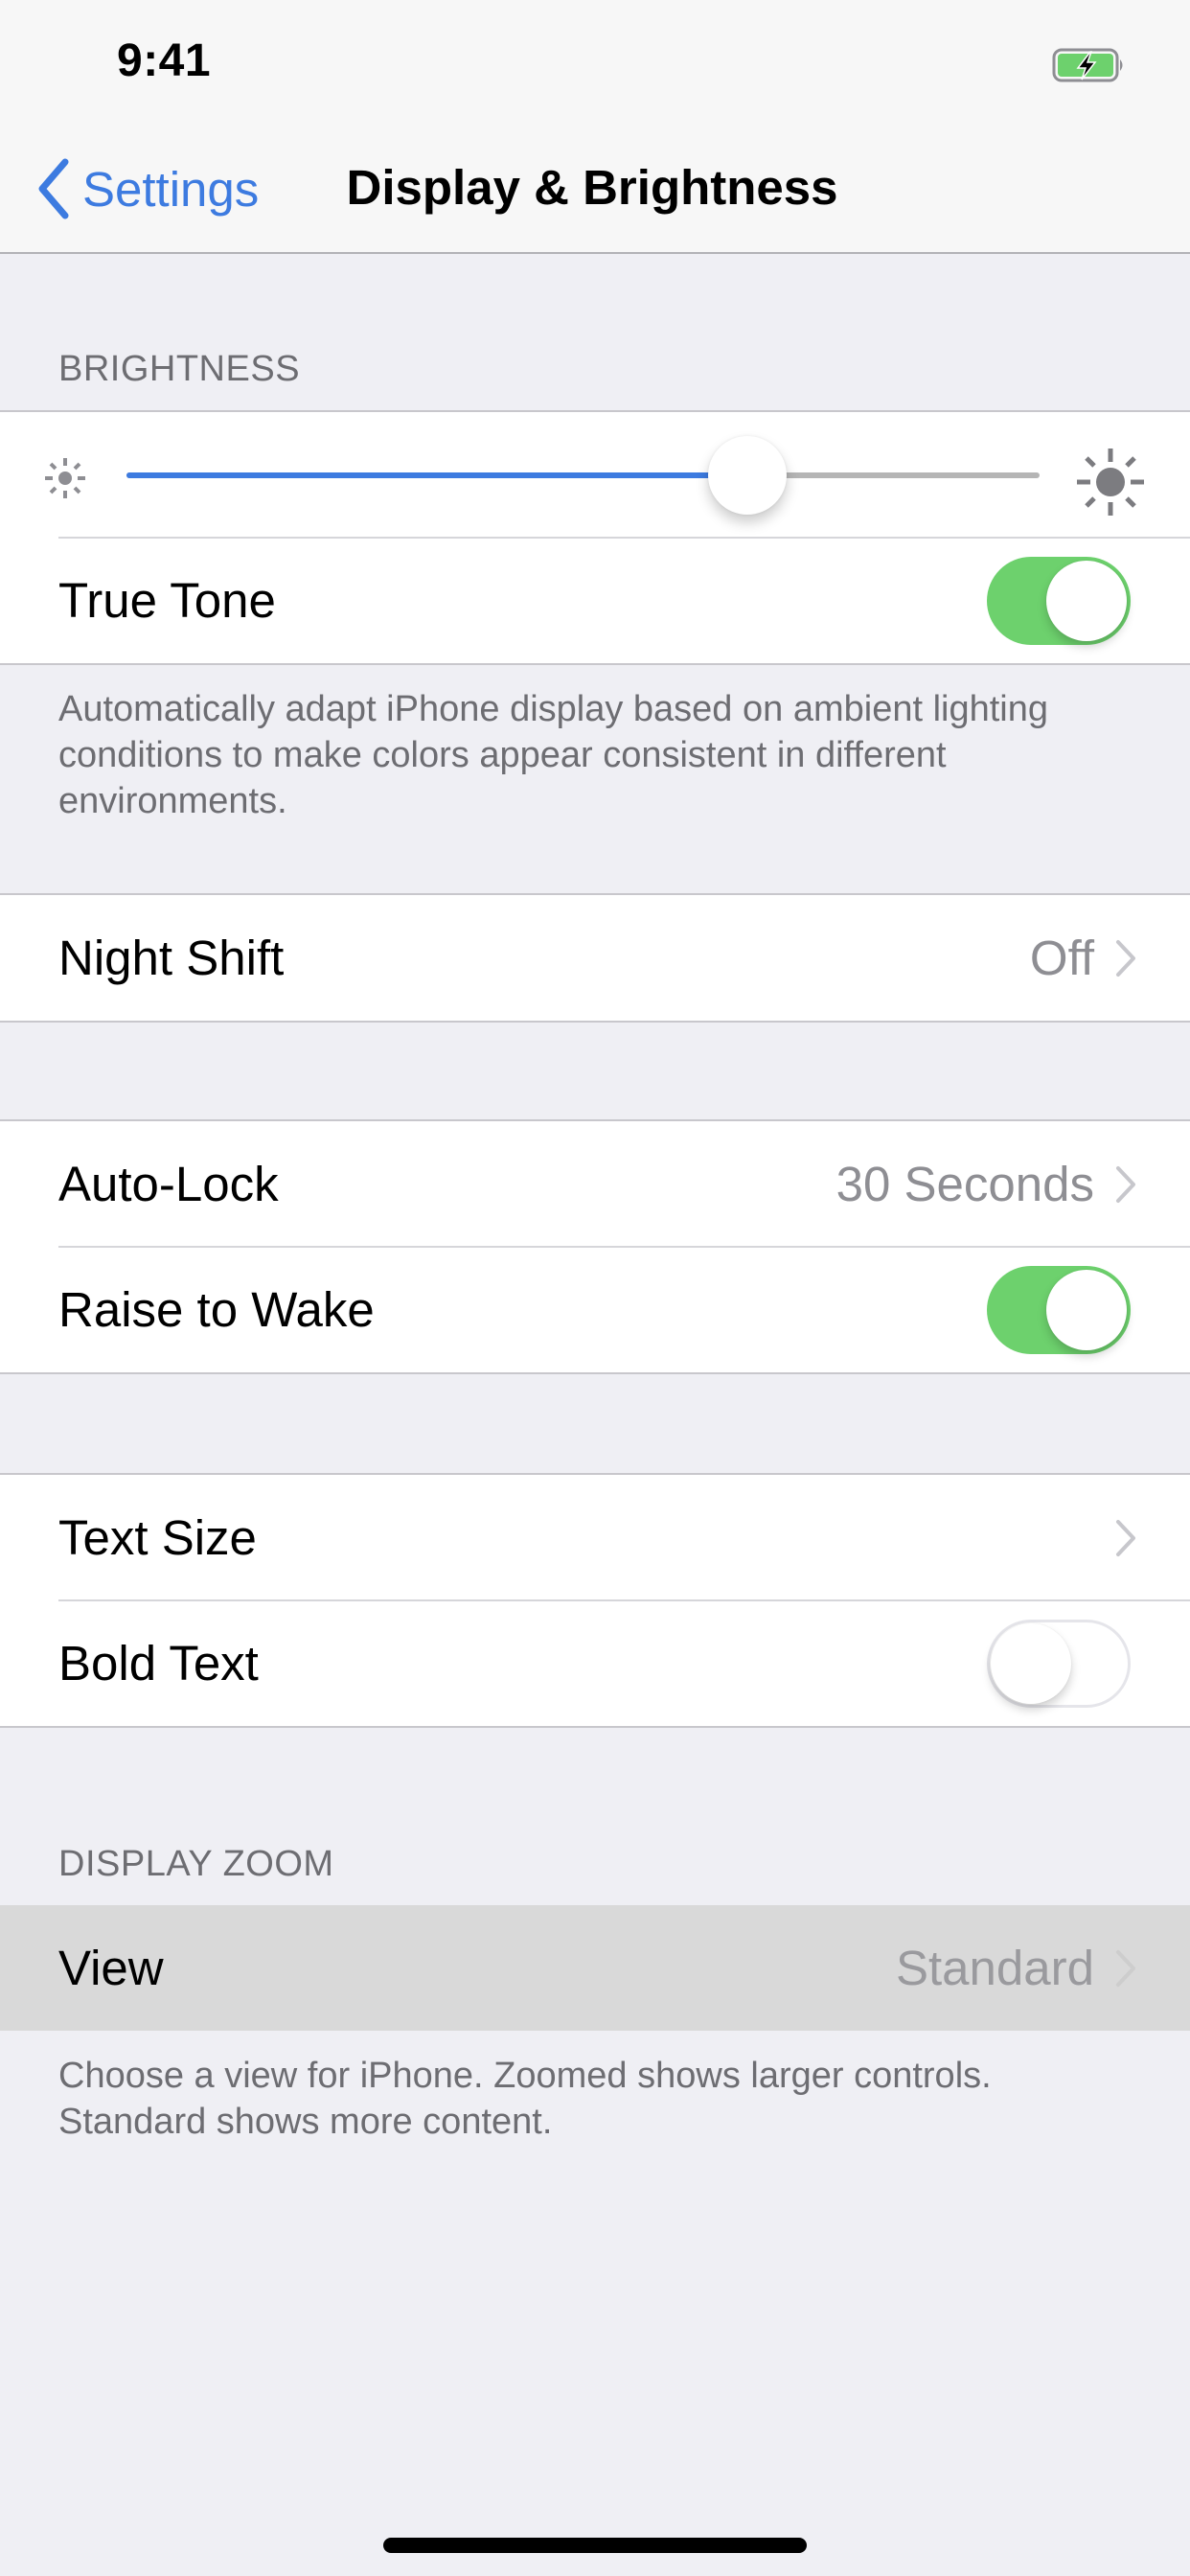 The height and width of the screenshot is (2576, 1190). I want to click on raise-to-wake-label: Raise to Wake, so click(217, 1309).